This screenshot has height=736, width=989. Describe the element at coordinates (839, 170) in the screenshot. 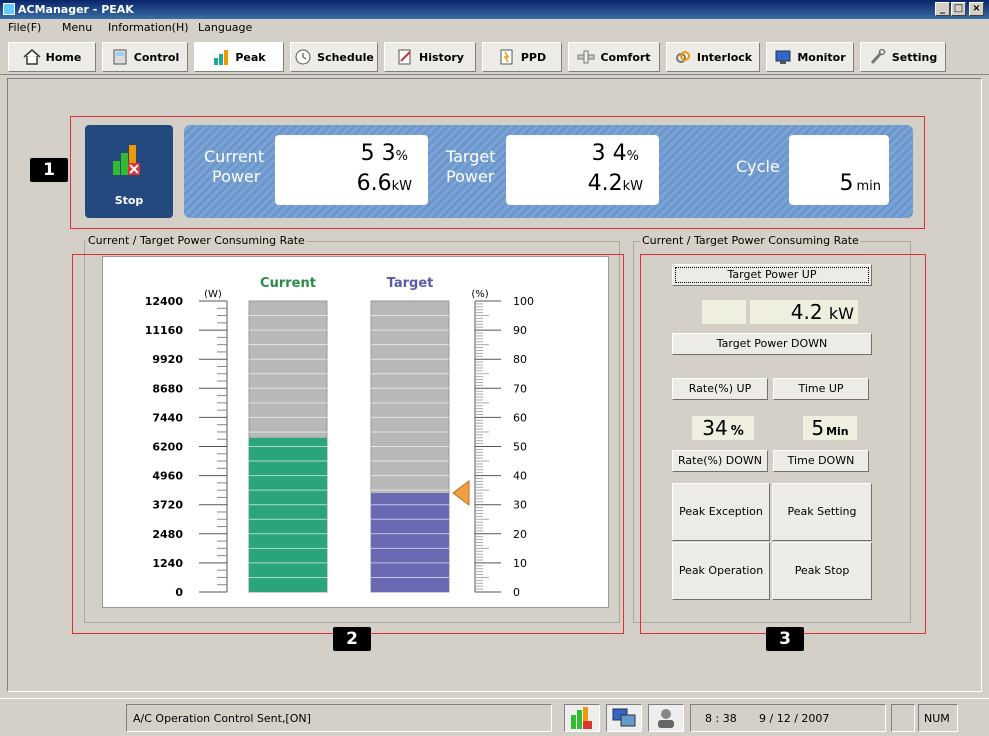

I see `cycle-value-box: 5 min` at that location.